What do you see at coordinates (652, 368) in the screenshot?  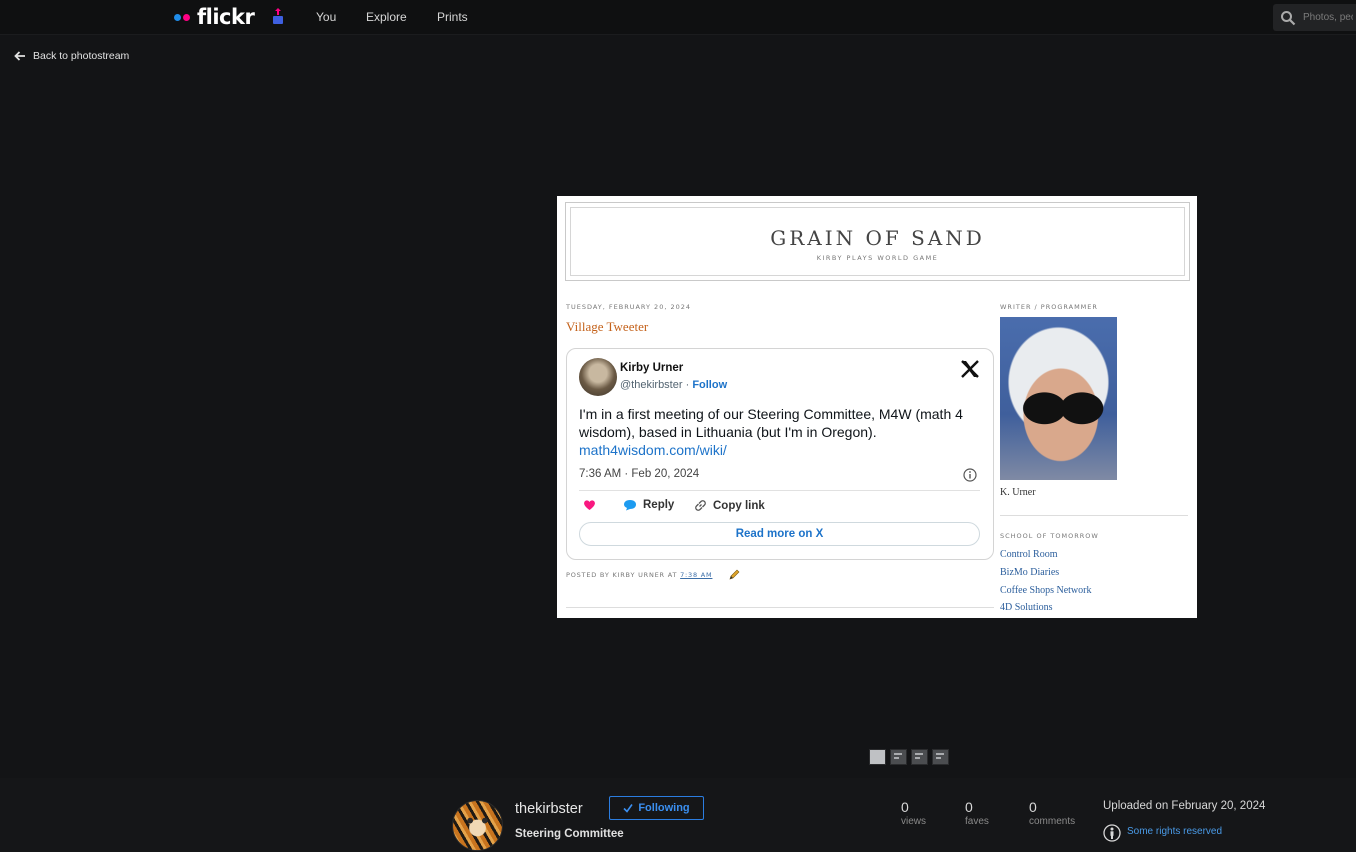 I see `tweet-author-name: Kirby Urner` at bounding box center [652, 368].